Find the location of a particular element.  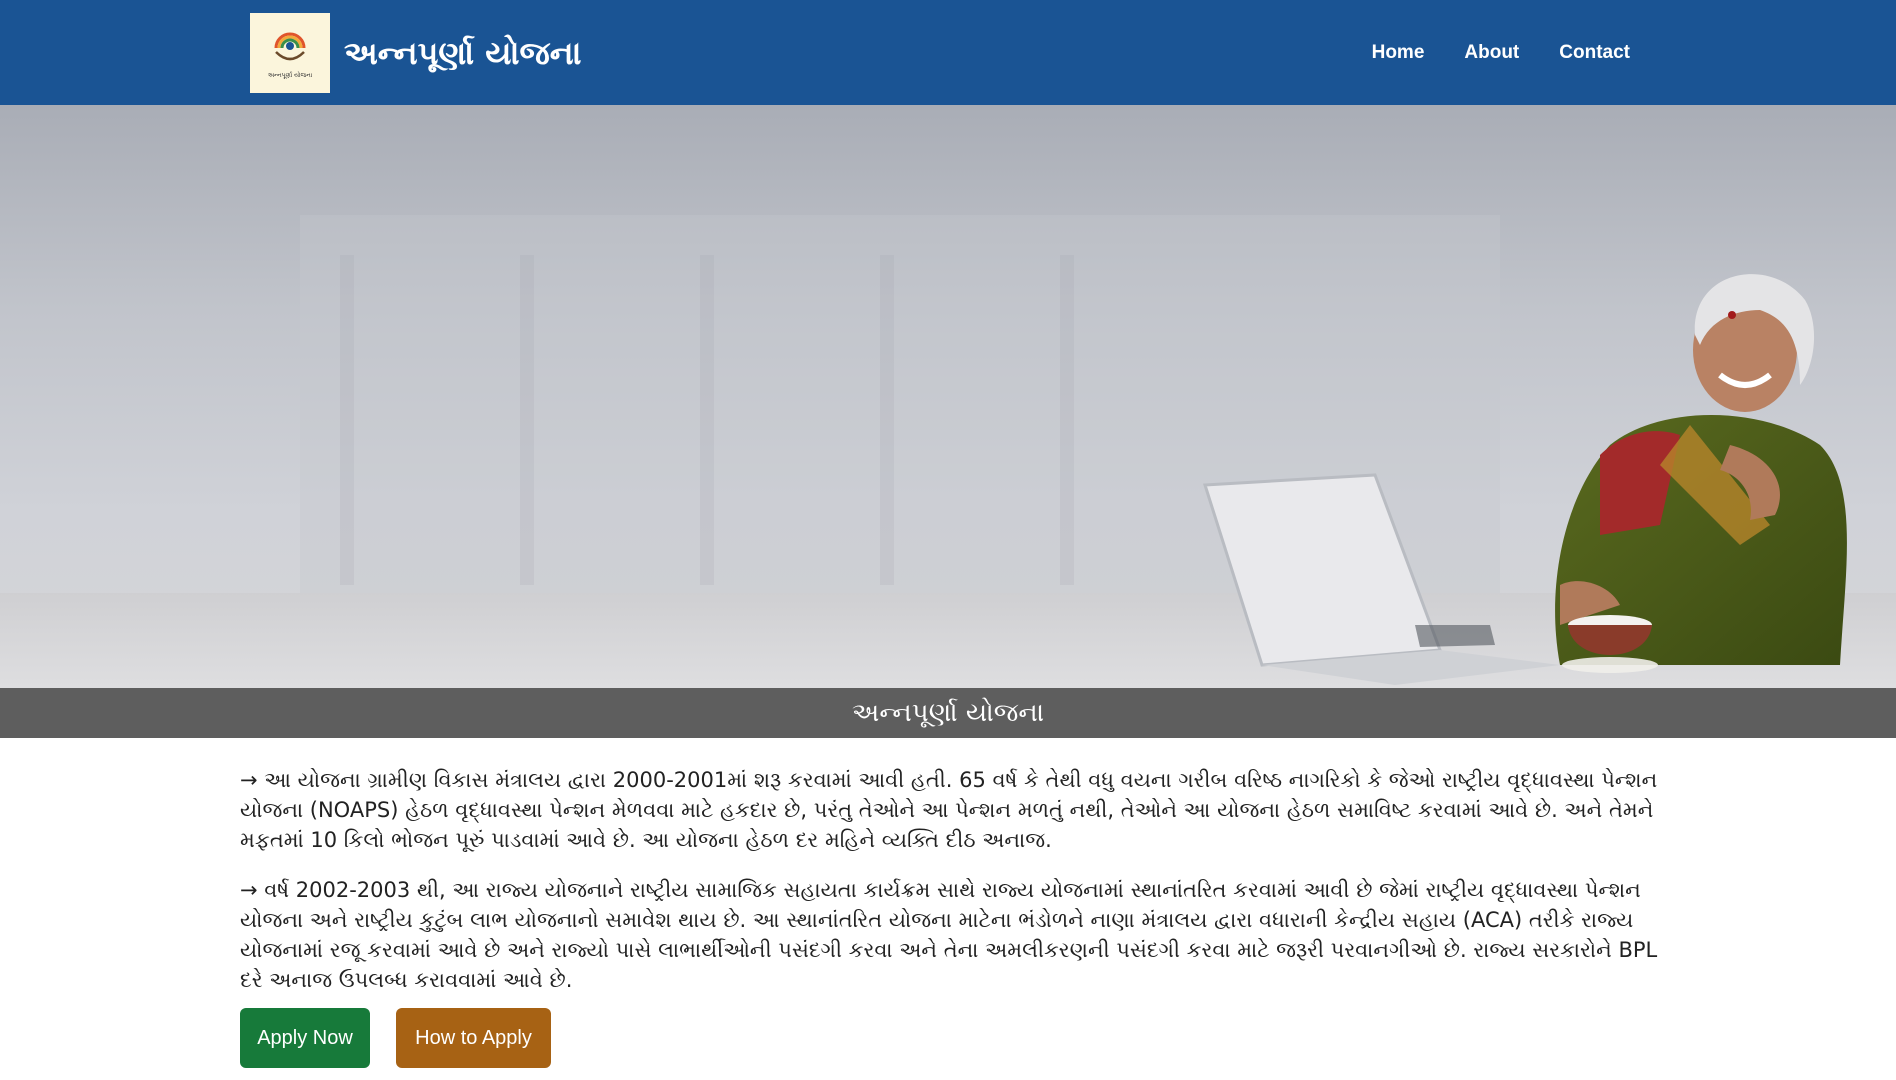

action-buttons: Apply Now How to Apply is located at coordinates (408, 1038).